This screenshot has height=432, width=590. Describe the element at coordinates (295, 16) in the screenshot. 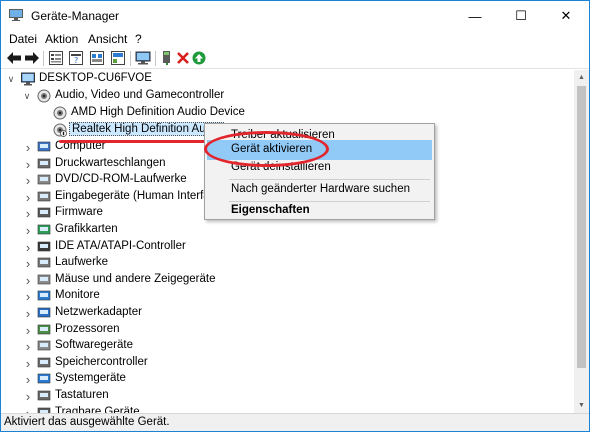

I see `title-bar: Geräte-Manager — ☐ ✕` at that location.